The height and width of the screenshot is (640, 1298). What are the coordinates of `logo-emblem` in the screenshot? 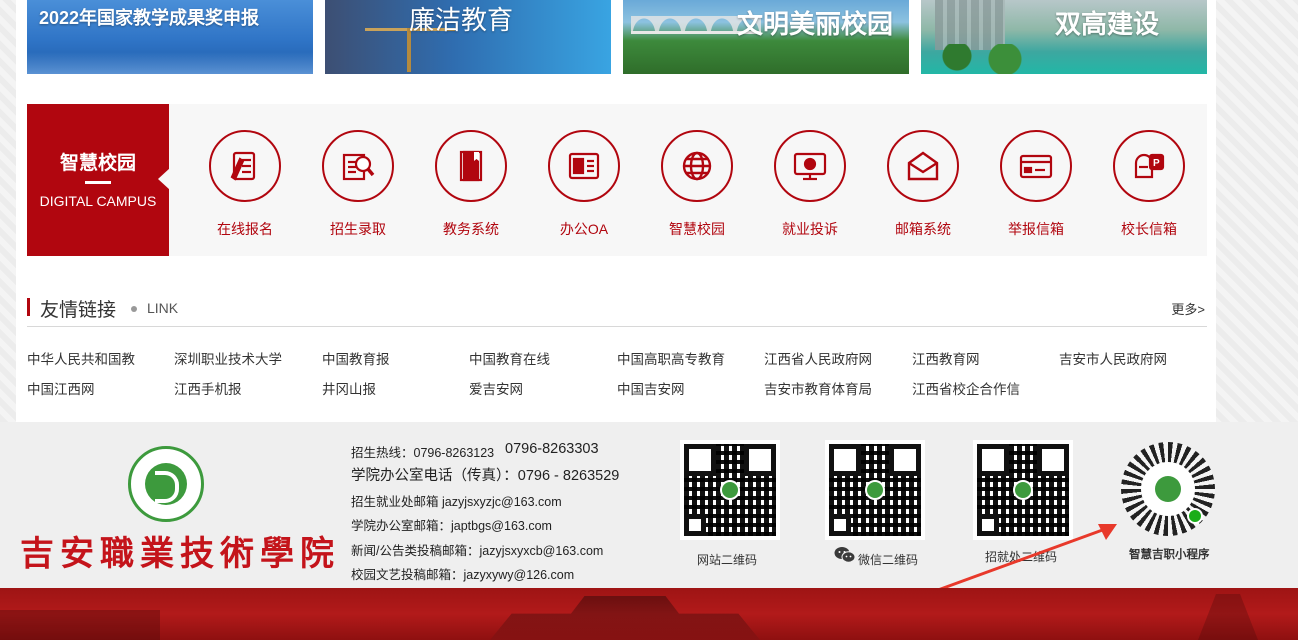 It's located at (166, 484).